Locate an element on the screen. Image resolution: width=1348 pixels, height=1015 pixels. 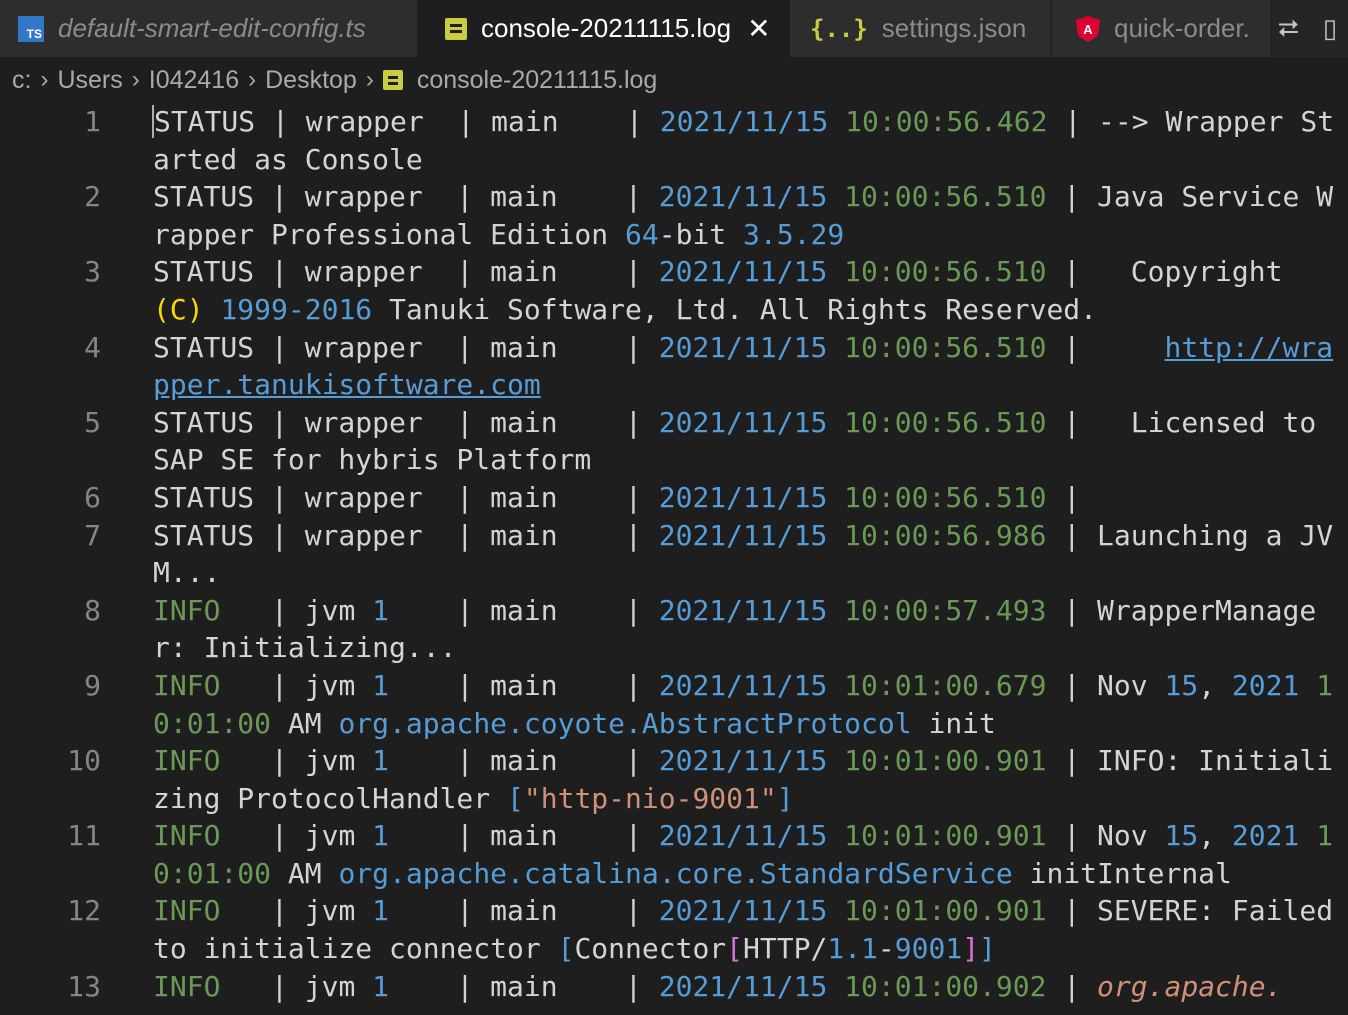
line-number: 12 is located at coordinates (84, 911).